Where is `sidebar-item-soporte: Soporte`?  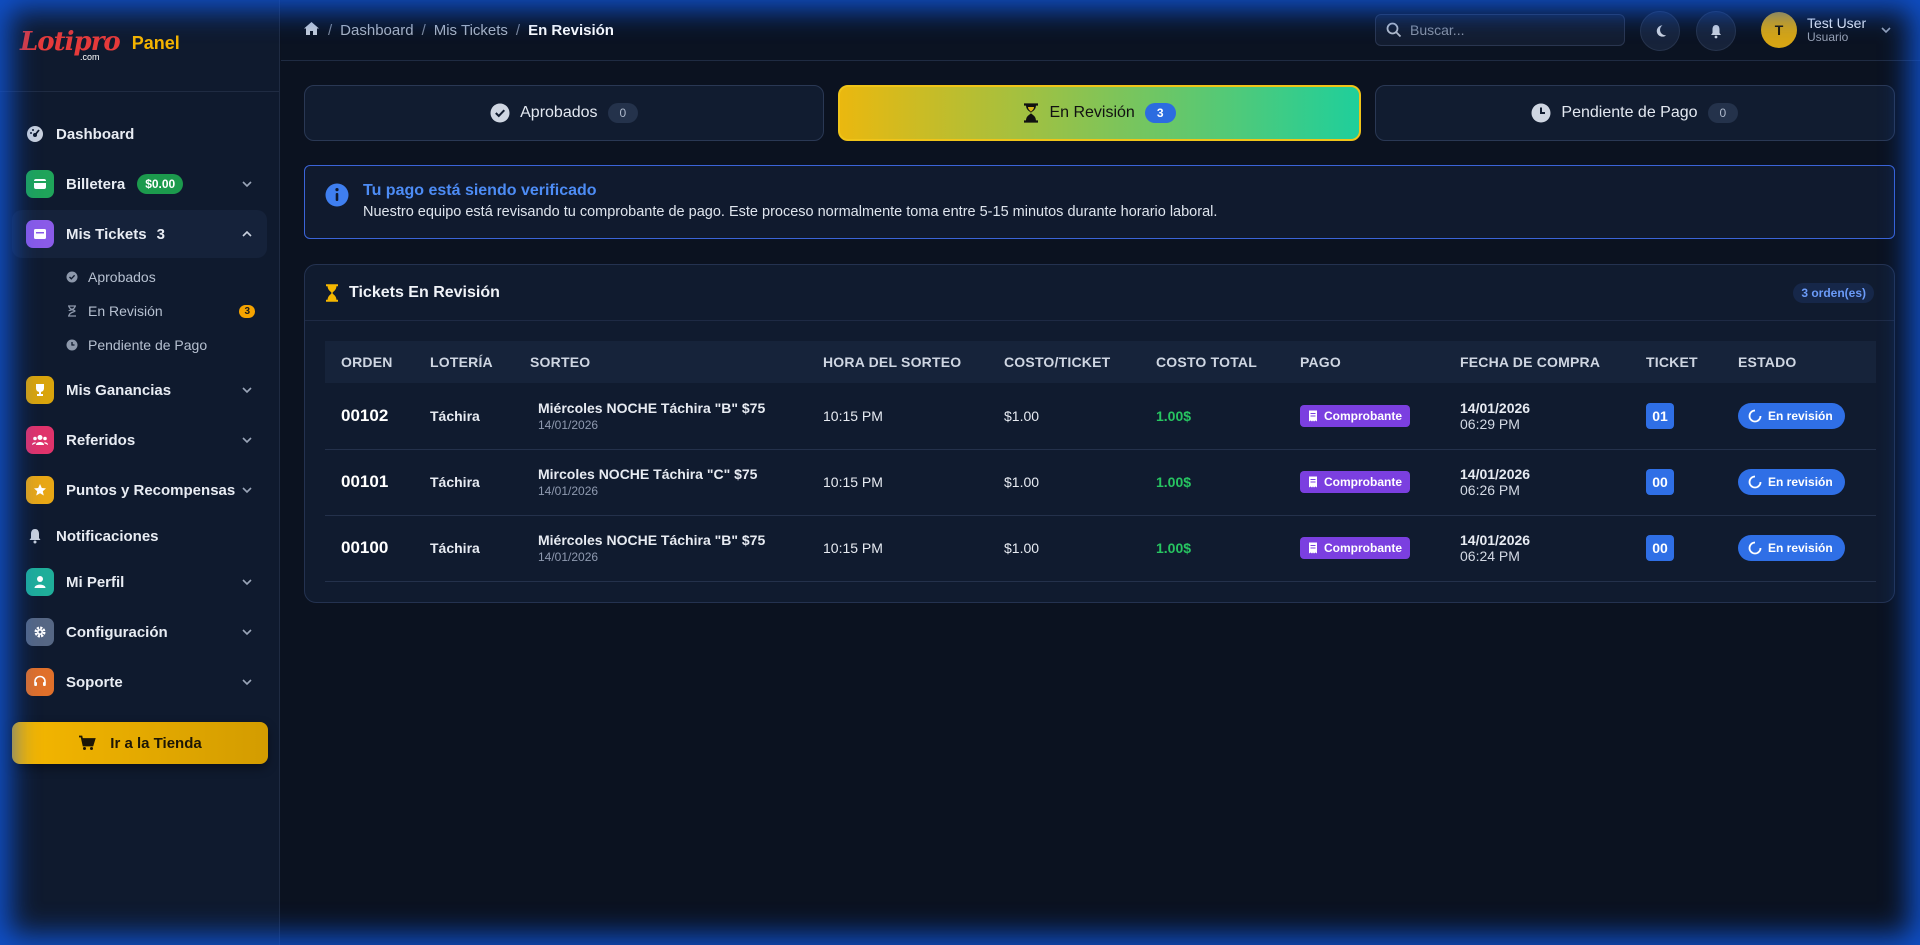 sidebar-item-soporte: Soporte is located at coordinates (139, 682).